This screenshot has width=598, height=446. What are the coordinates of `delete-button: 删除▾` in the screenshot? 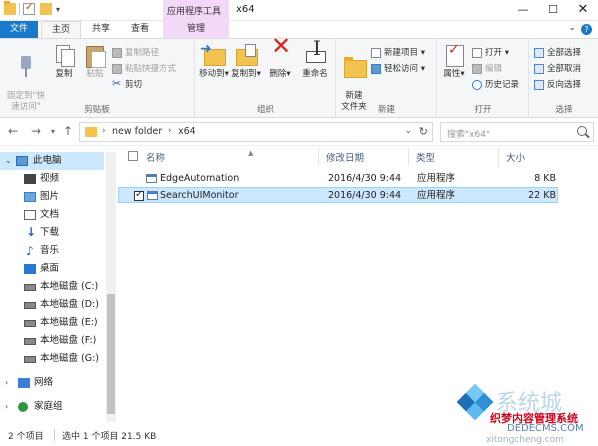 It's located at (280, 60).